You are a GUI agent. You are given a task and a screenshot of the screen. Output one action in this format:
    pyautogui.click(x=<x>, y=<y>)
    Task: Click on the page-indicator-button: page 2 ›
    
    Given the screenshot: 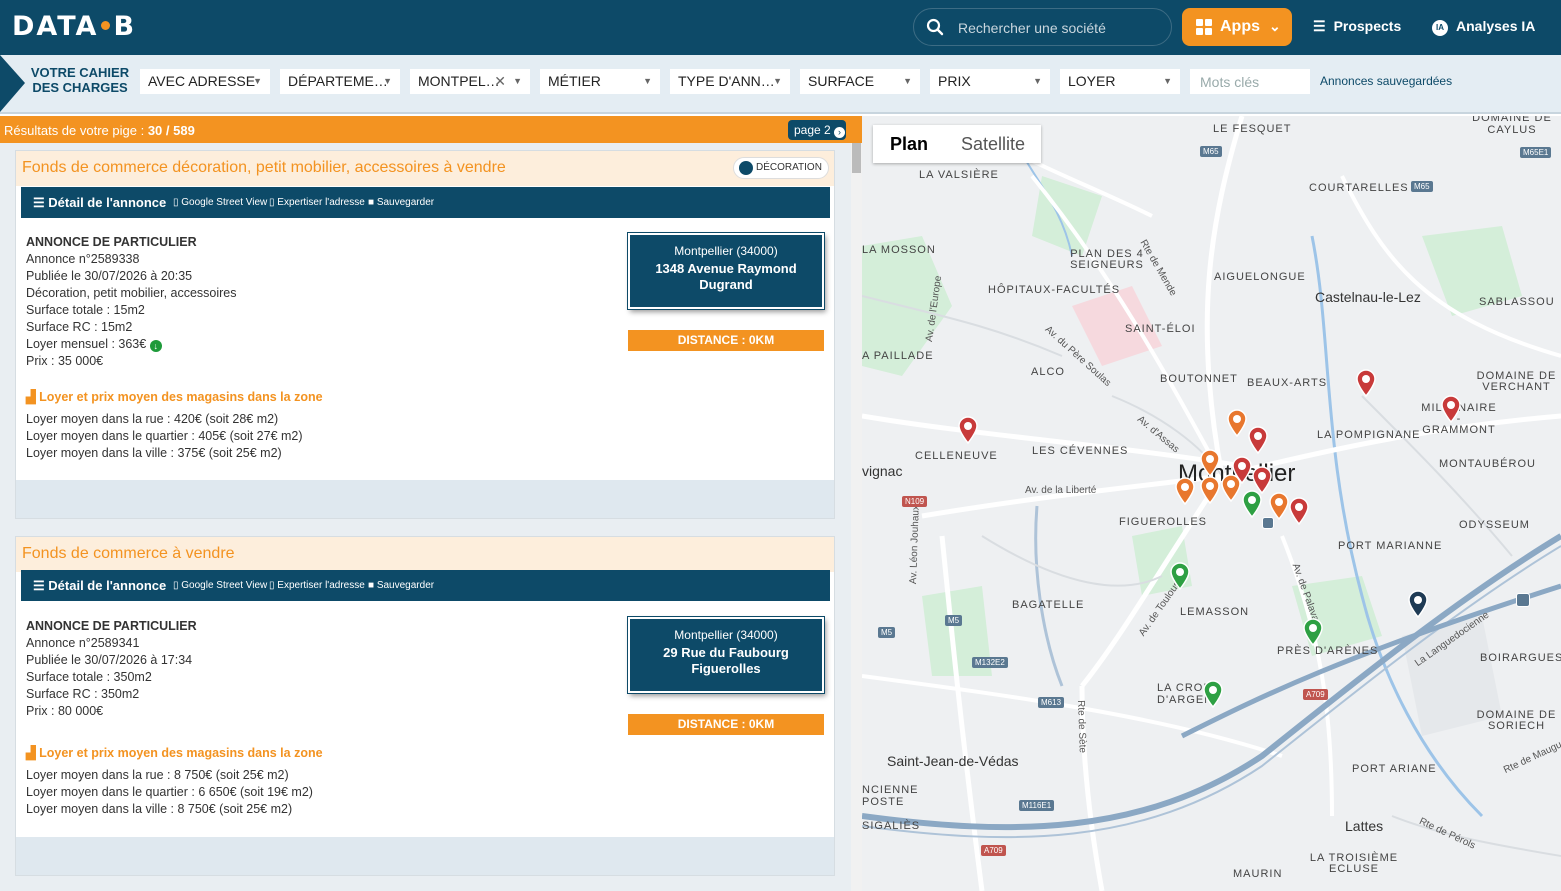 What is the action you would take?
    pyautogui.click(x=817, y=130)
    